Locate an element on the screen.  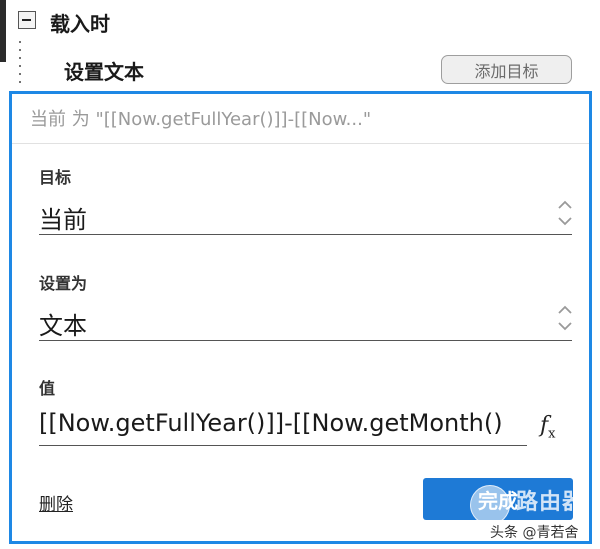
value-input: [[Now.getFullYear()]]-[[Now.getMonth() is located at coordinates (283, 423).